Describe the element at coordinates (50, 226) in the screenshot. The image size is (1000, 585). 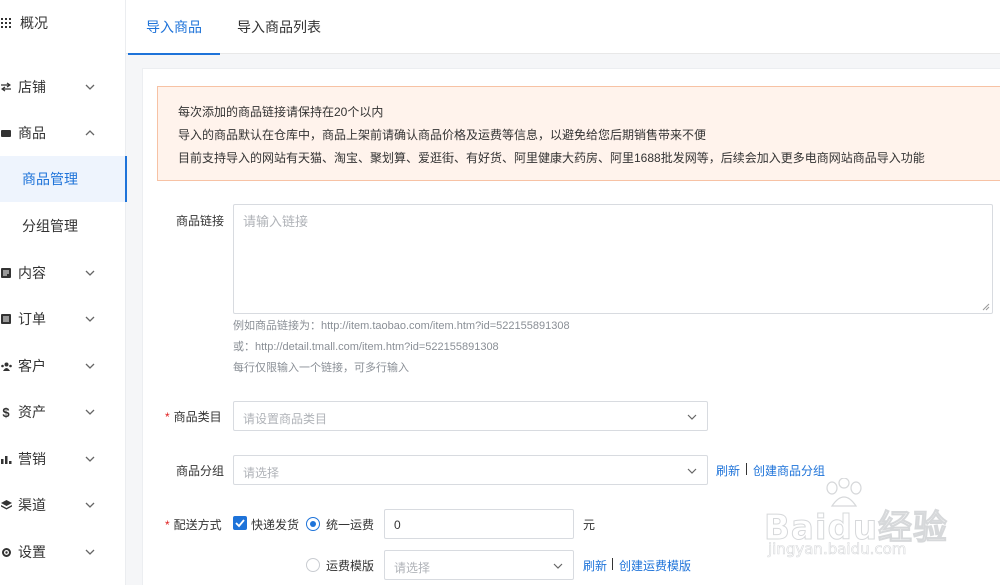
I see `sidebar-item-label: 分组管理` at that location.